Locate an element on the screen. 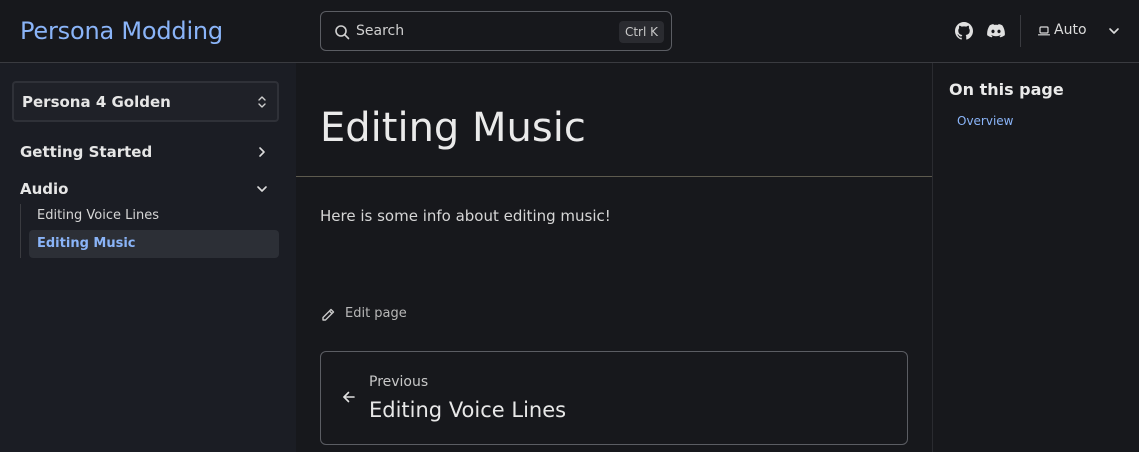  sidebar-item-editing-music: Editing Music is located at coordinates (154, 244).